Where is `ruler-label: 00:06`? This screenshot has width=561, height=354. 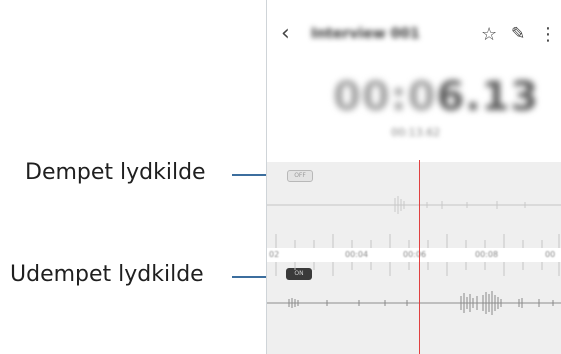
ruler-label: 00:06 is located at coordinates (415, 254).